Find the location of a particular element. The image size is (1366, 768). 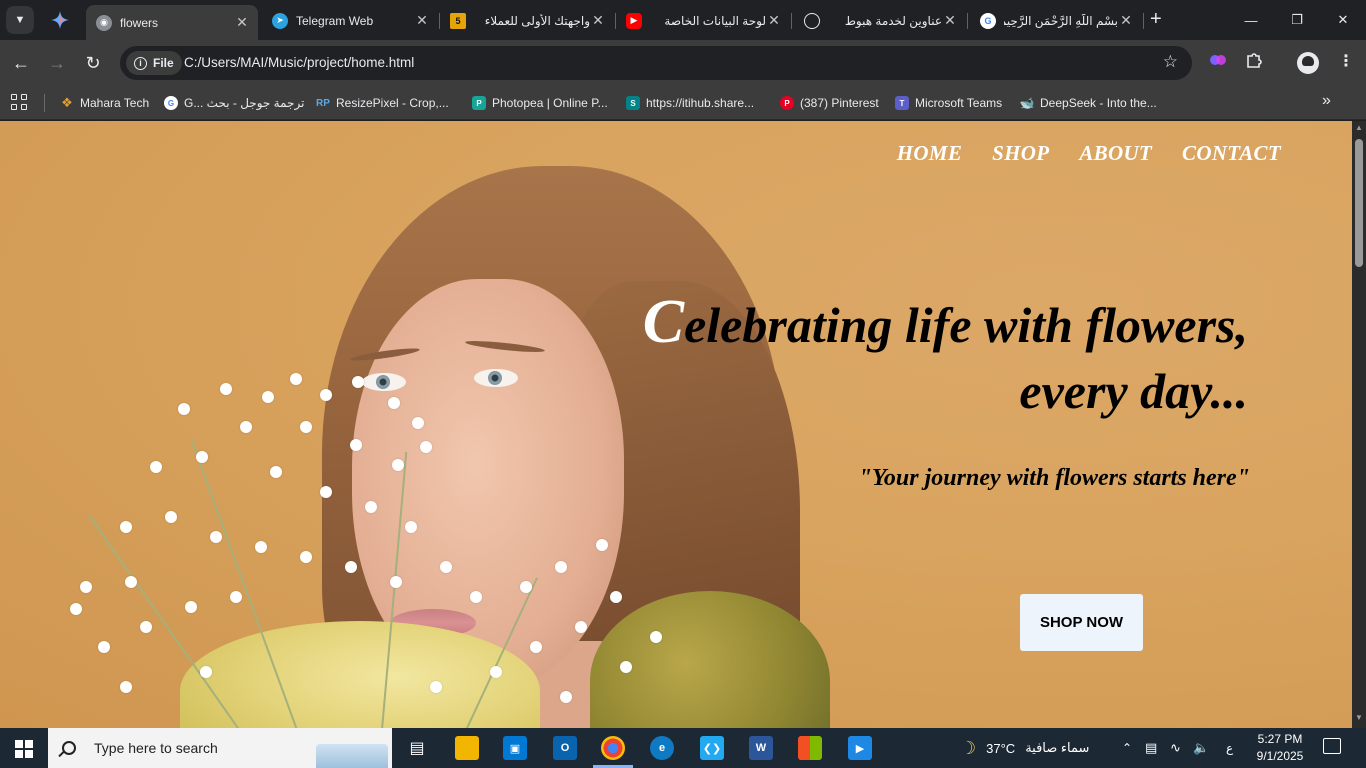

bookmark-label: Mahara Tech is located at coordinates (115, 103).